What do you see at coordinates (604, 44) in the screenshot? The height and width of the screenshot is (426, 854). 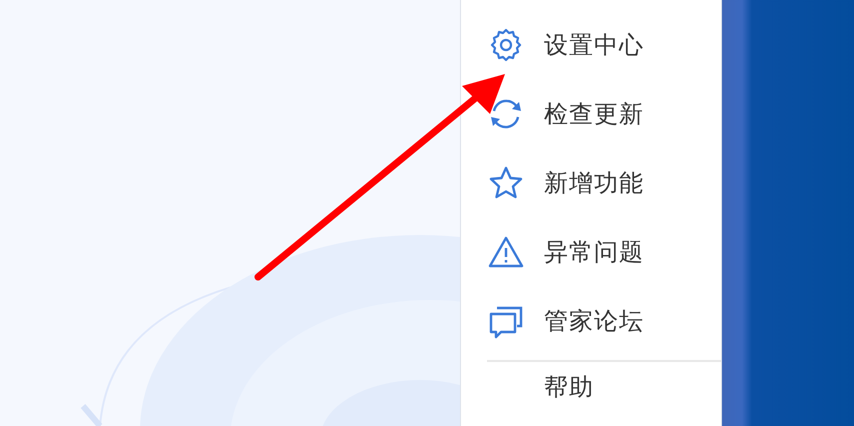 I see `menu-item: 设置中心` at bounding box center [604, 44].